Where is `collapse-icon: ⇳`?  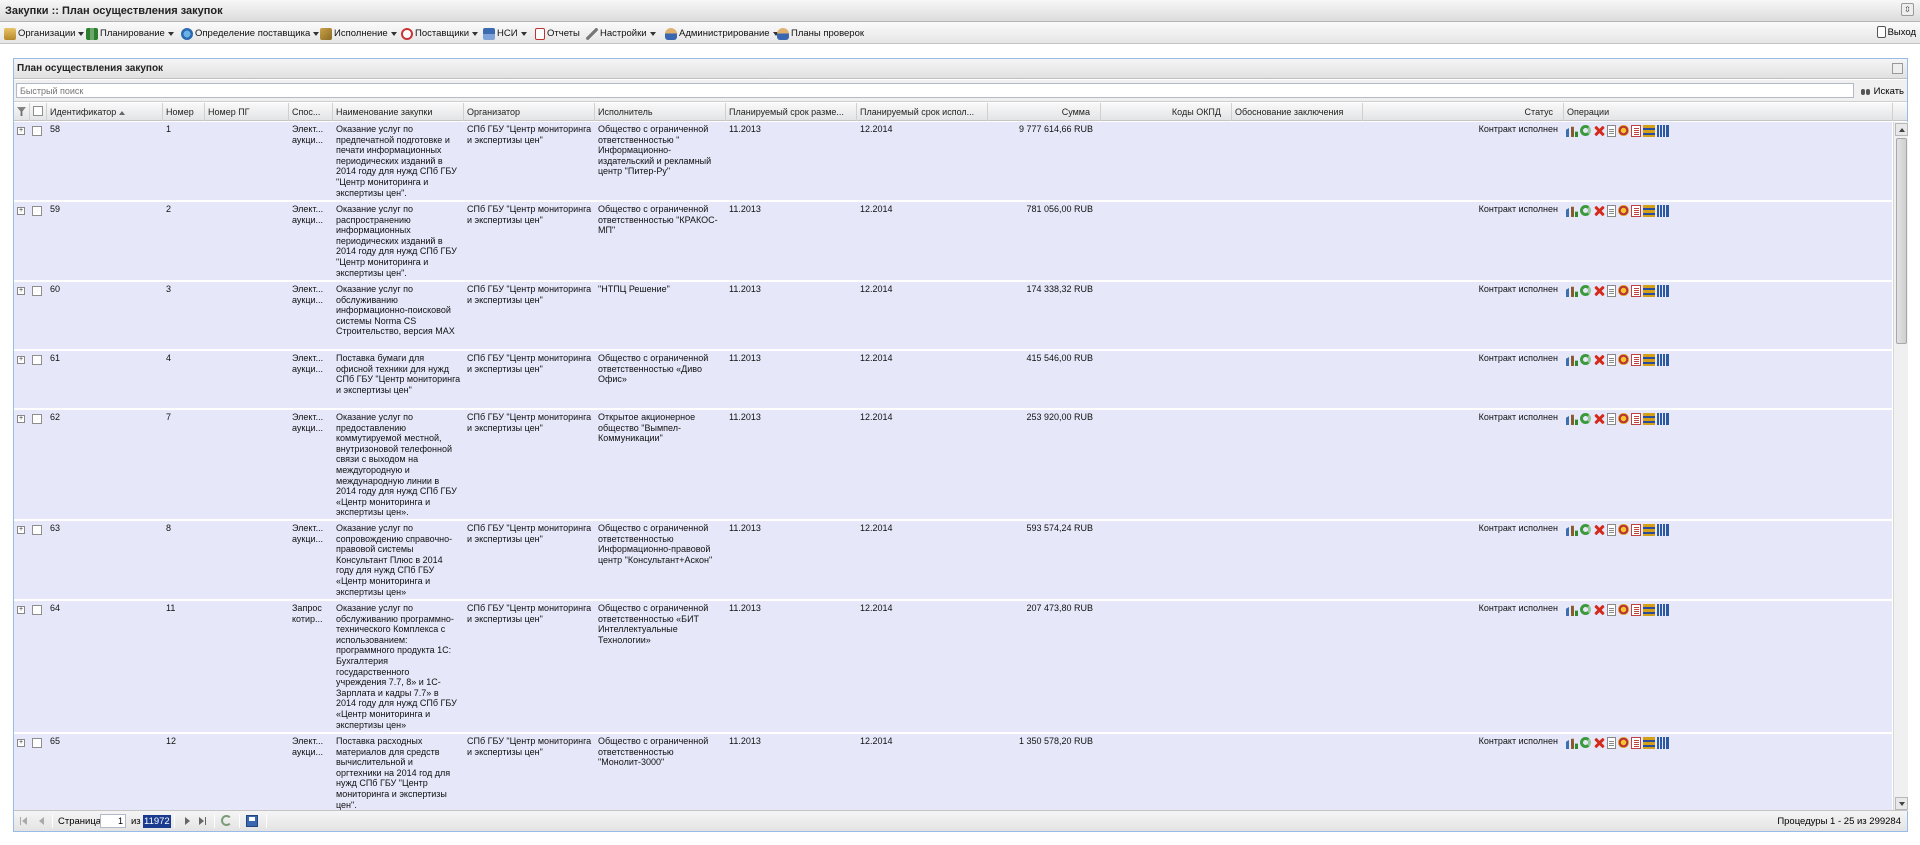
collapse-icon: ⇳ is located at coordinates (1907, 9).